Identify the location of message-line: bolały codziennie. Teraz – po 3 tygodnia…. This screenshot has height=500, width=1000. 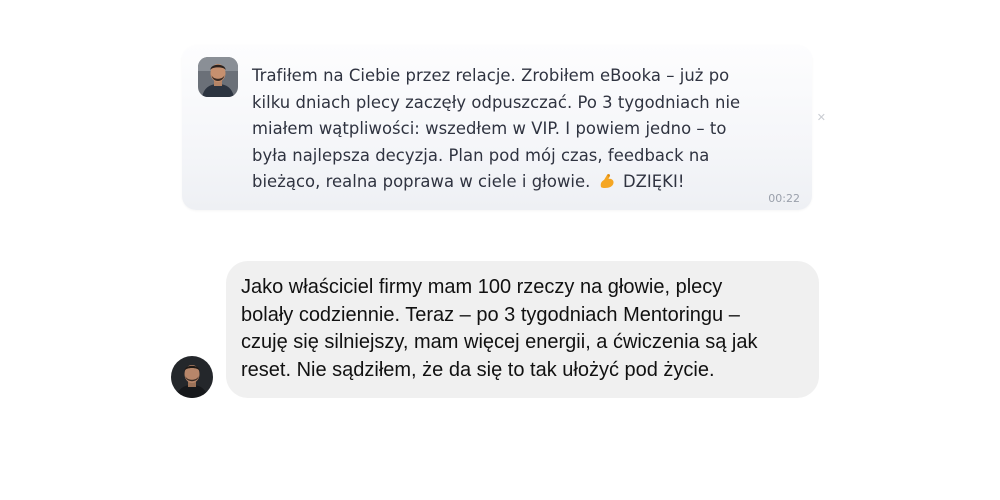
(490, 314).